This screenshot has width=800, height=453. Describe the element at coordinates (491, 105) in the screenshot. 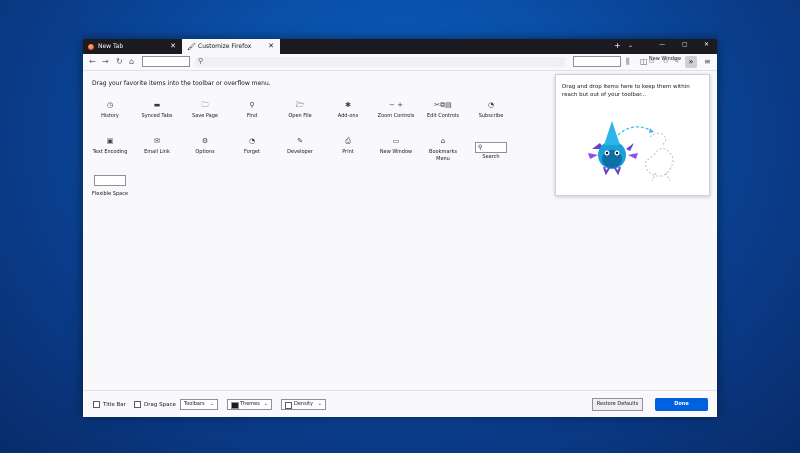

I see `rss-icon: ◔` at that location.